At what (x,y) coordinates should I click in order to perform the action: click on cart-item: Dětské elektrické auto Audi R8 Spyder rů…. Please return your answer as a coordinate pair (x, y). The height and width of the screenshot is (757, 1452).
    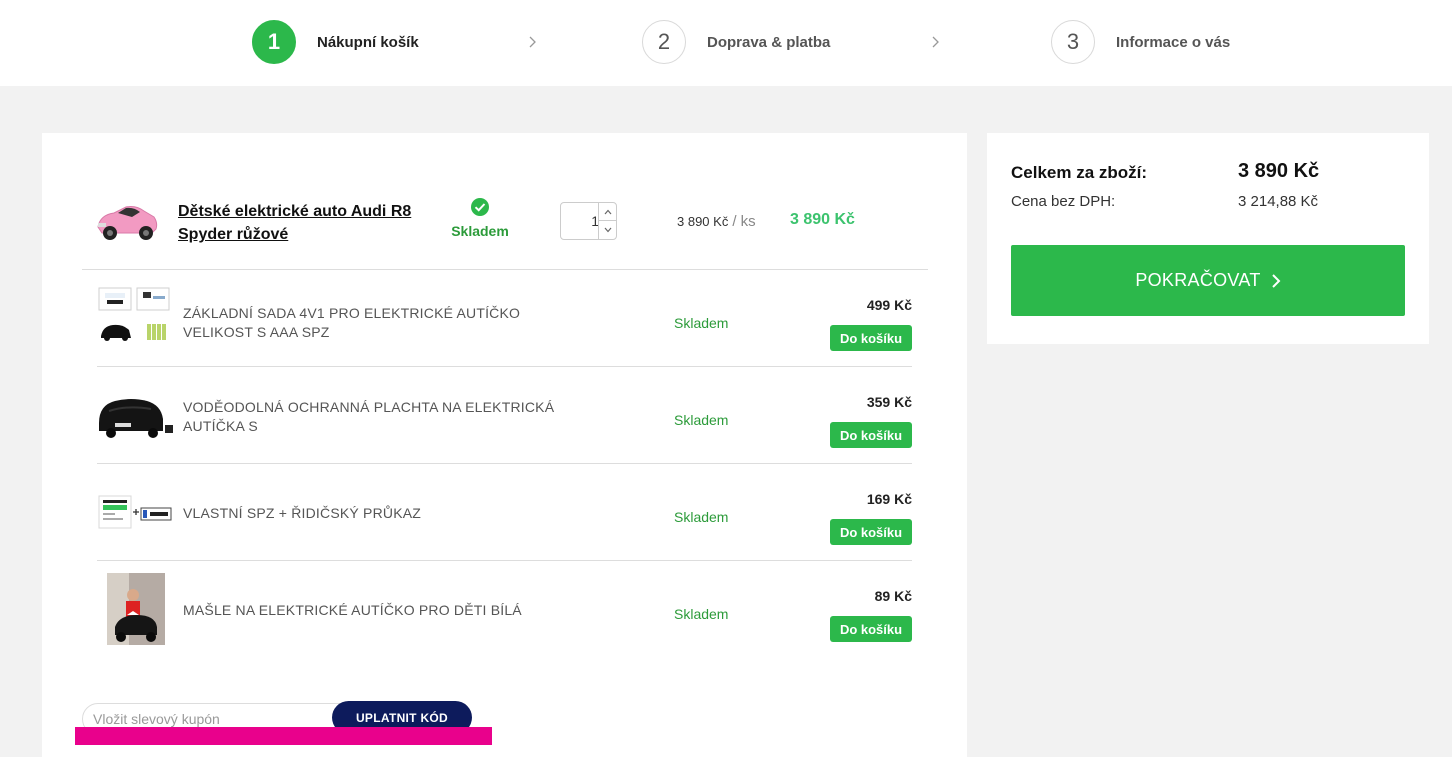
    Looking at the image, I should click on (504, 201).